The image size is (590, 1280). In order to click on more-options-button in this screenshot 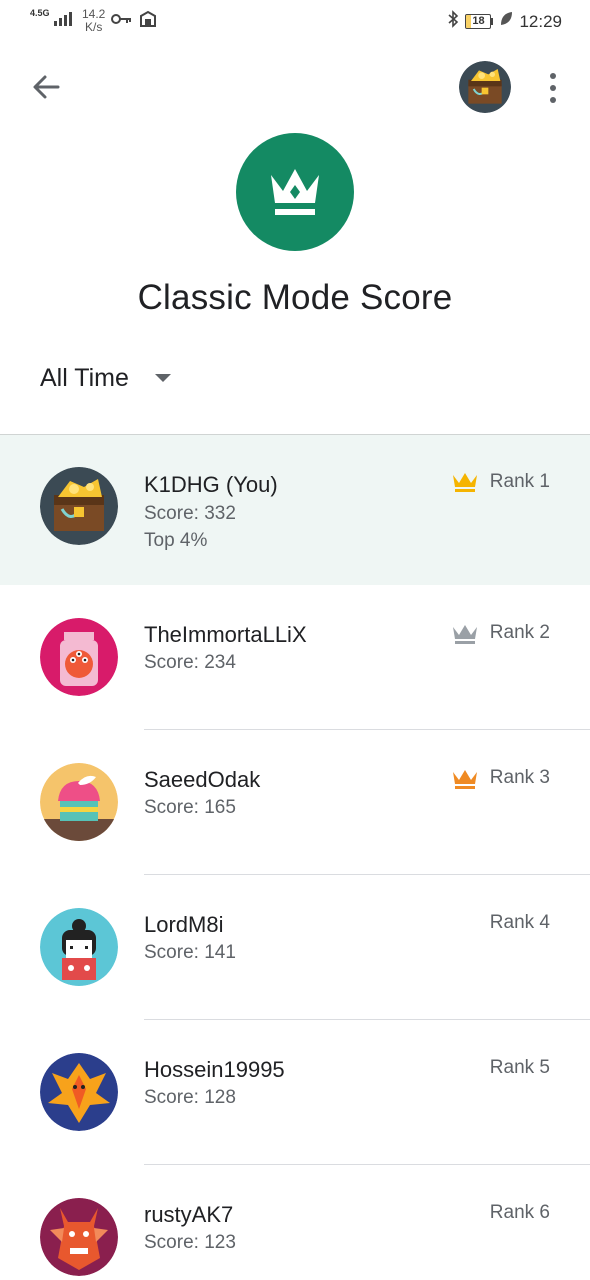, I will do `click(553, 88)`.